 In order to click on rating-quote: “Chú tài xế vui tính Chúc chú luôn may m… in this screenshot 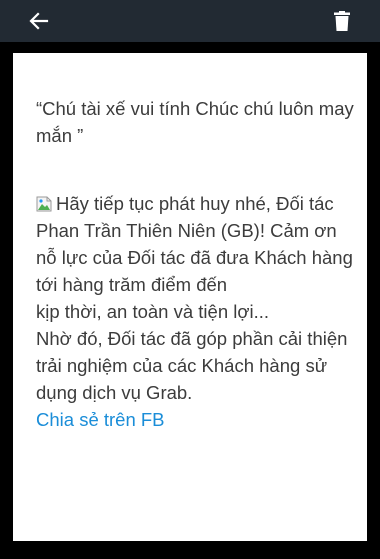, I will do `click(195, 122)`.